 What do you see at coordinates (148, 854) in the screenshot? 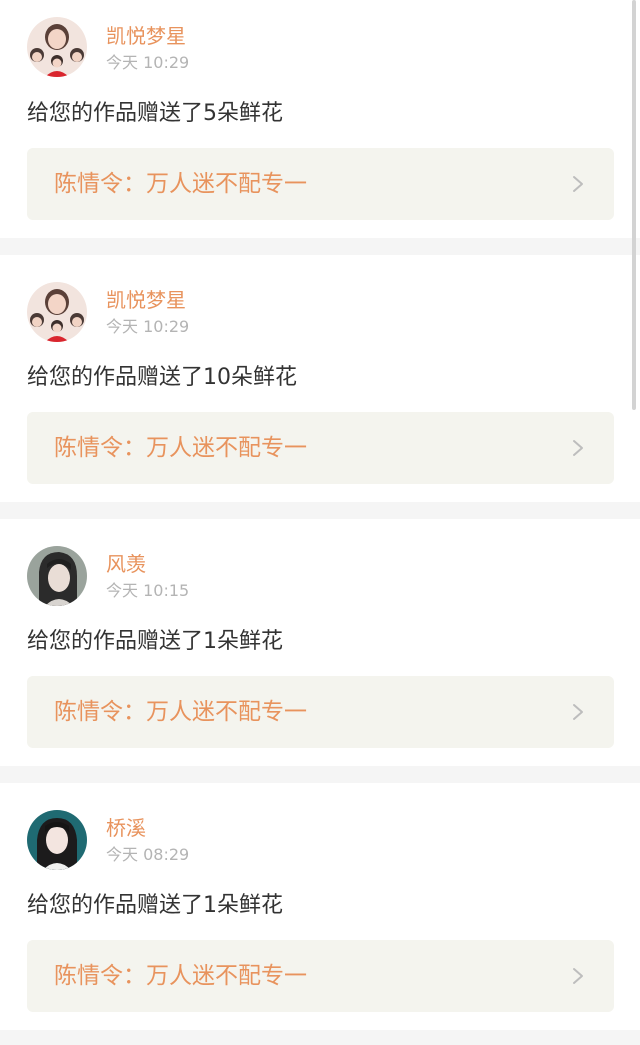
I see `timestamp: 今天 08:29` at bounding box center [148, 854].